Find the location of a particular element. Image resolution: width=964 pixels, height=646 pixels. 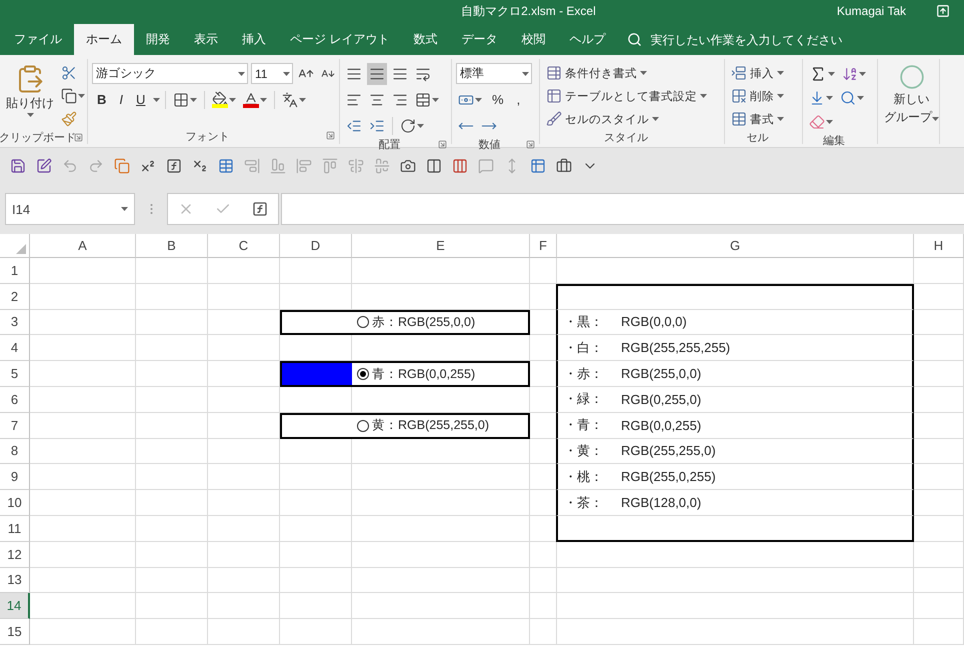

row-header: 6 is located at coordinates (15, 399).